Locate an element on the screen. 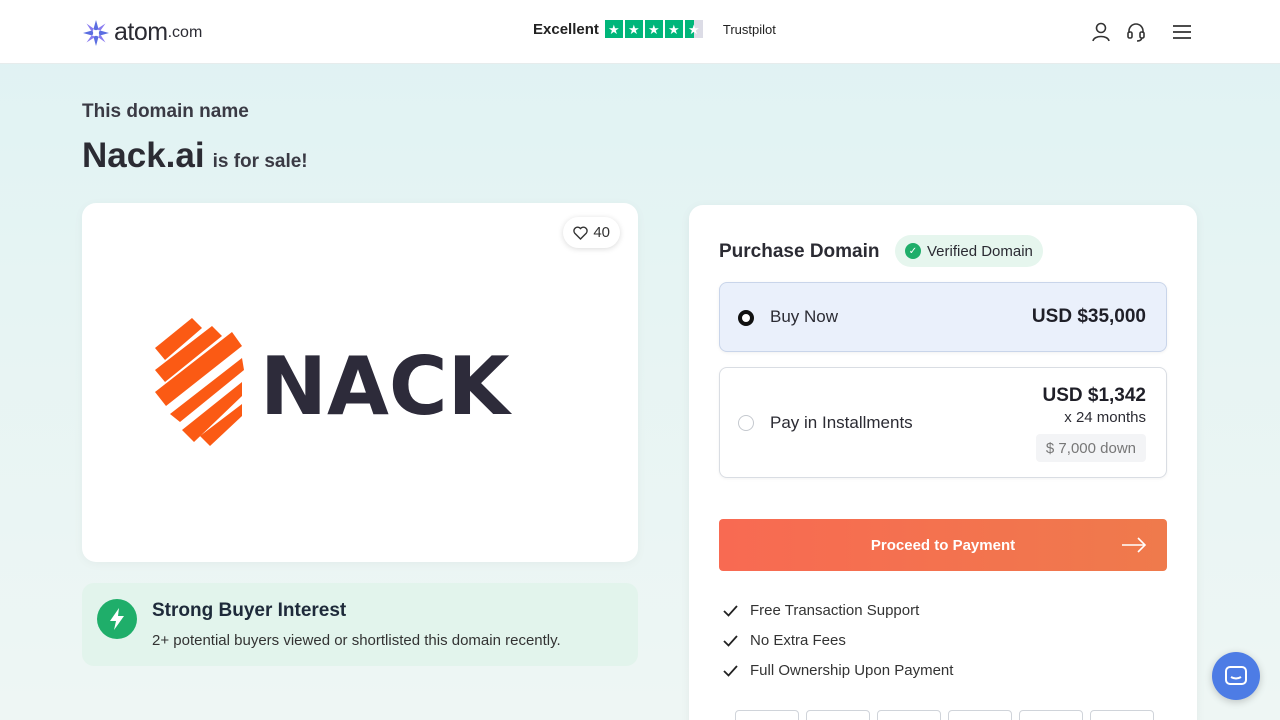  check-circle-icon: ✓ is located at coordinates (913, 251).